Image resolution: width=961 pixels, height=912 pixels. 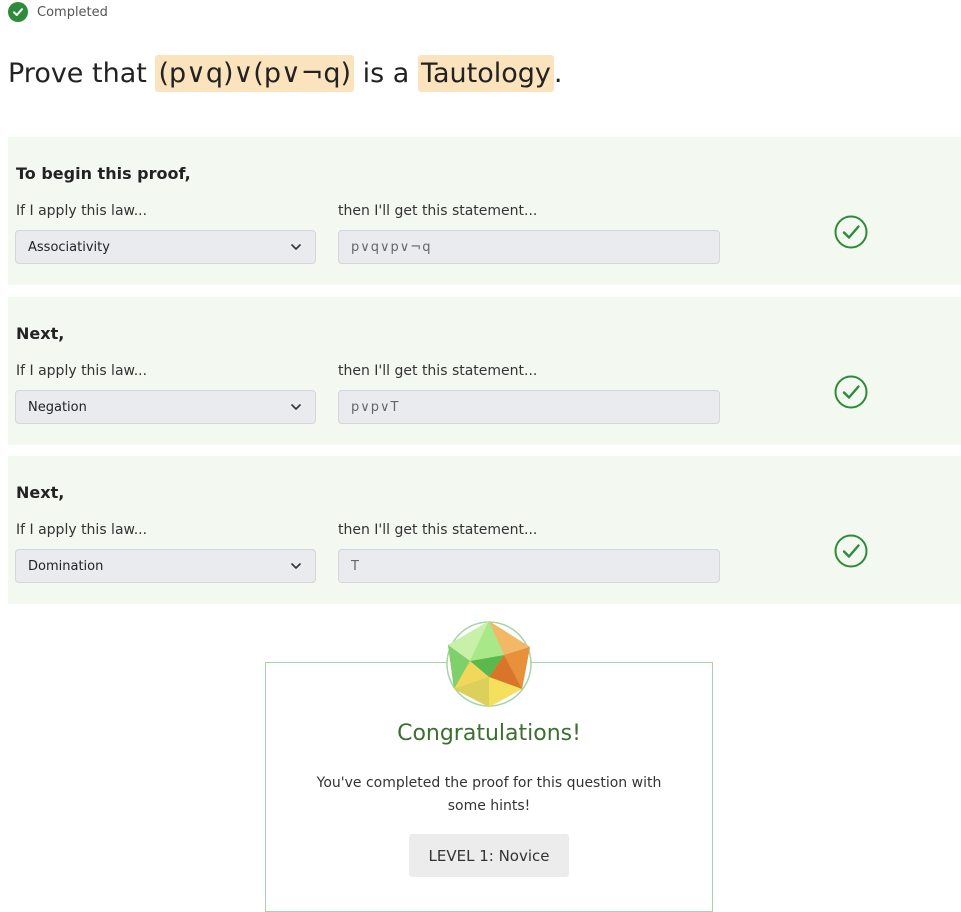 I want to click on title-middle: is a, so click(x=386, y=73).